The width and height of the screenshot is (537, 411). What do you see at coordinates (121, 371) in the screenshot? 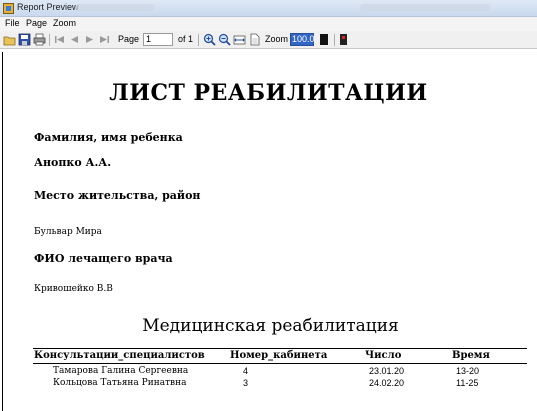
I see `table-cell-specialist: Тамарова Галина Сергеевна` at bounding box center [121, 371].